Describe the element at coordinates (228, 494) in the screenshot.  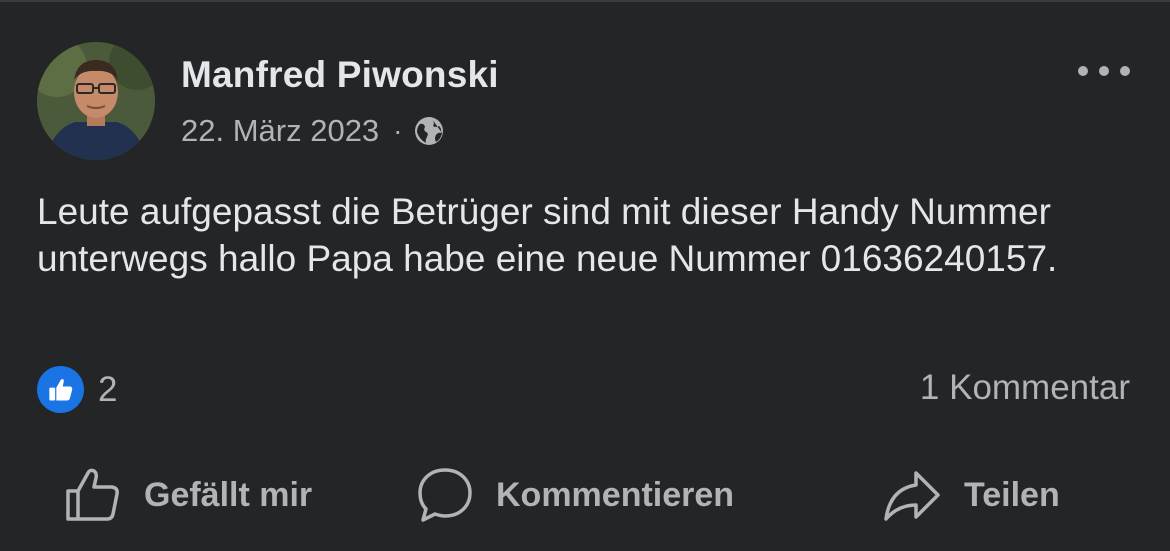
I see `like-button-label: Gefällt mir` at that location.